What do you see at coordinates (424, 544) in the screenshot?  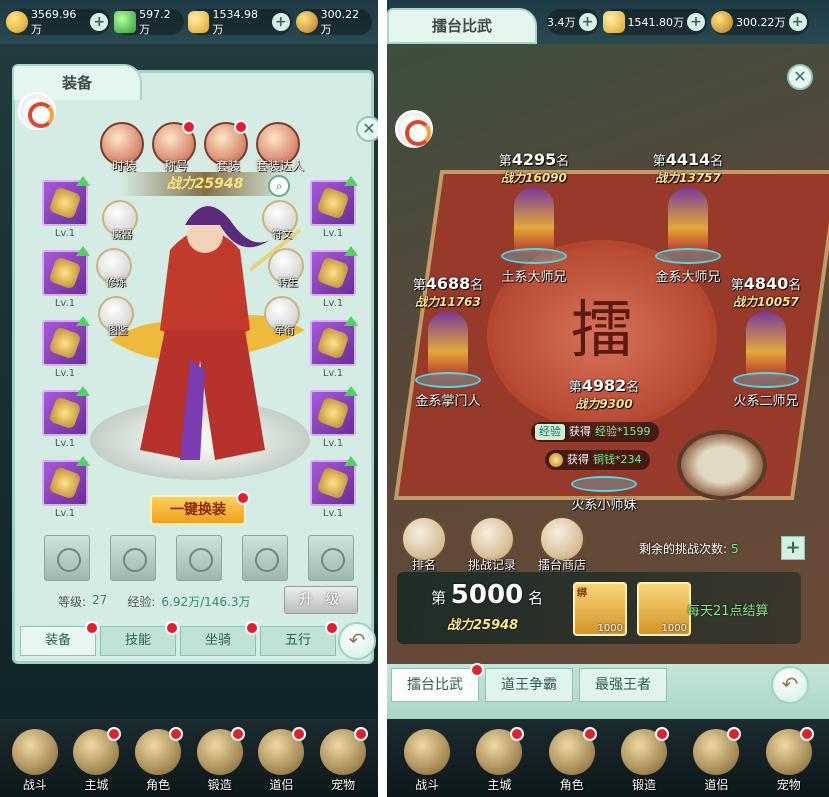 I see `ranking-button: 排名` at bounding box center [424, 544].